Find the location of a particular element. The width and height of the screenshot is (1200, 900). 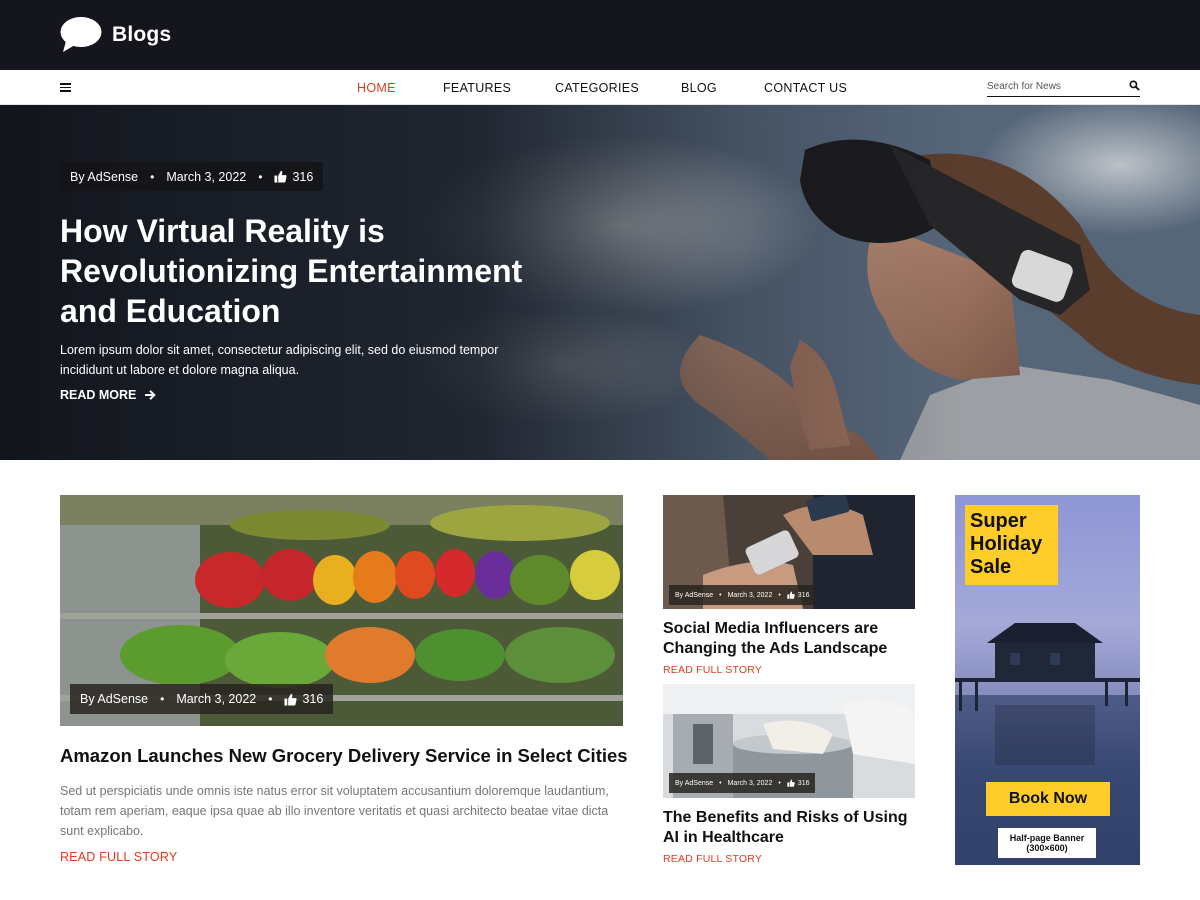

nav-item-features: FEATURES is located at coordinates (477, 88).